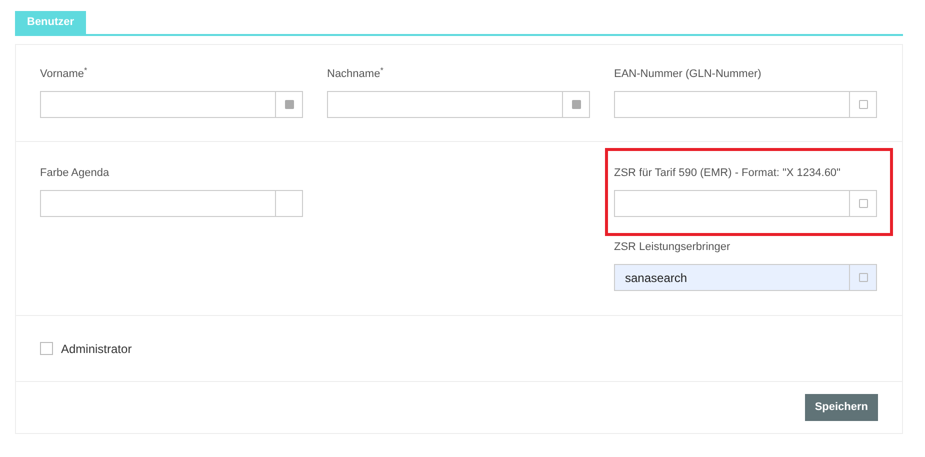 Image resolution: width=925 pixels, height=457 pixels. I want to click on field-label: Farbe Agenda, so click(75, 173).